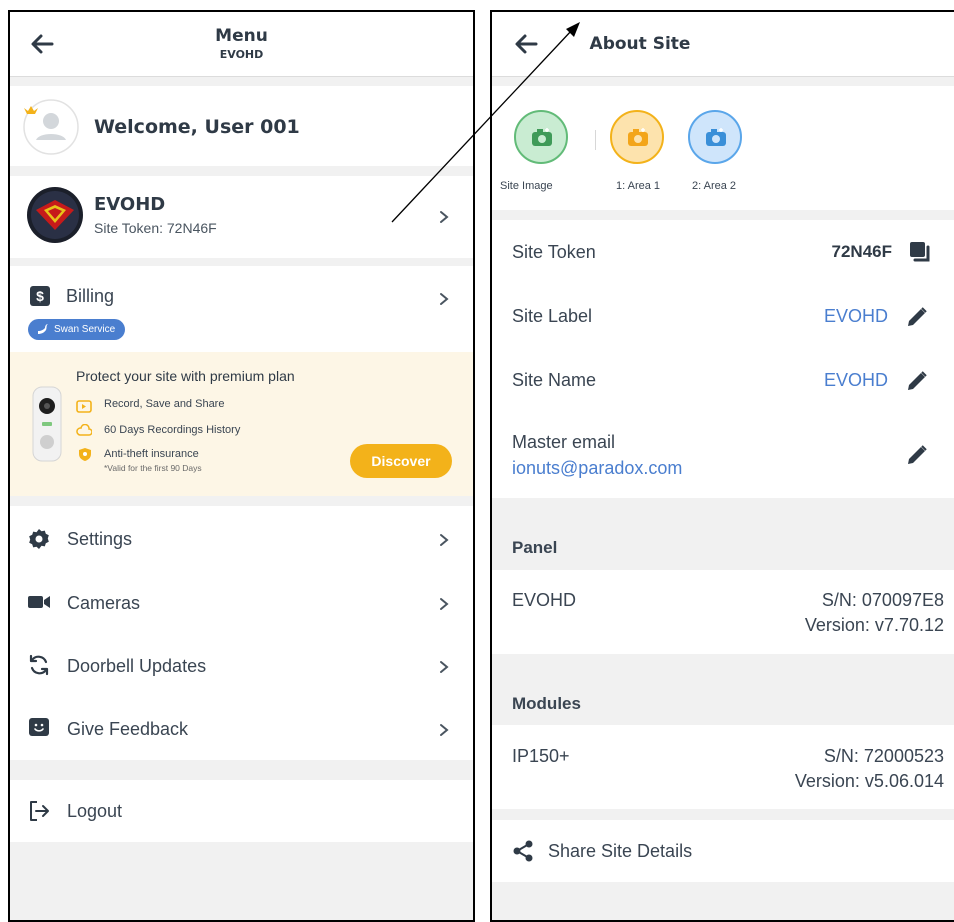  What do you see at coordinates (241, 36) in the screenshot?
I see `page-title: Menu` at bounding box center [241, 36].